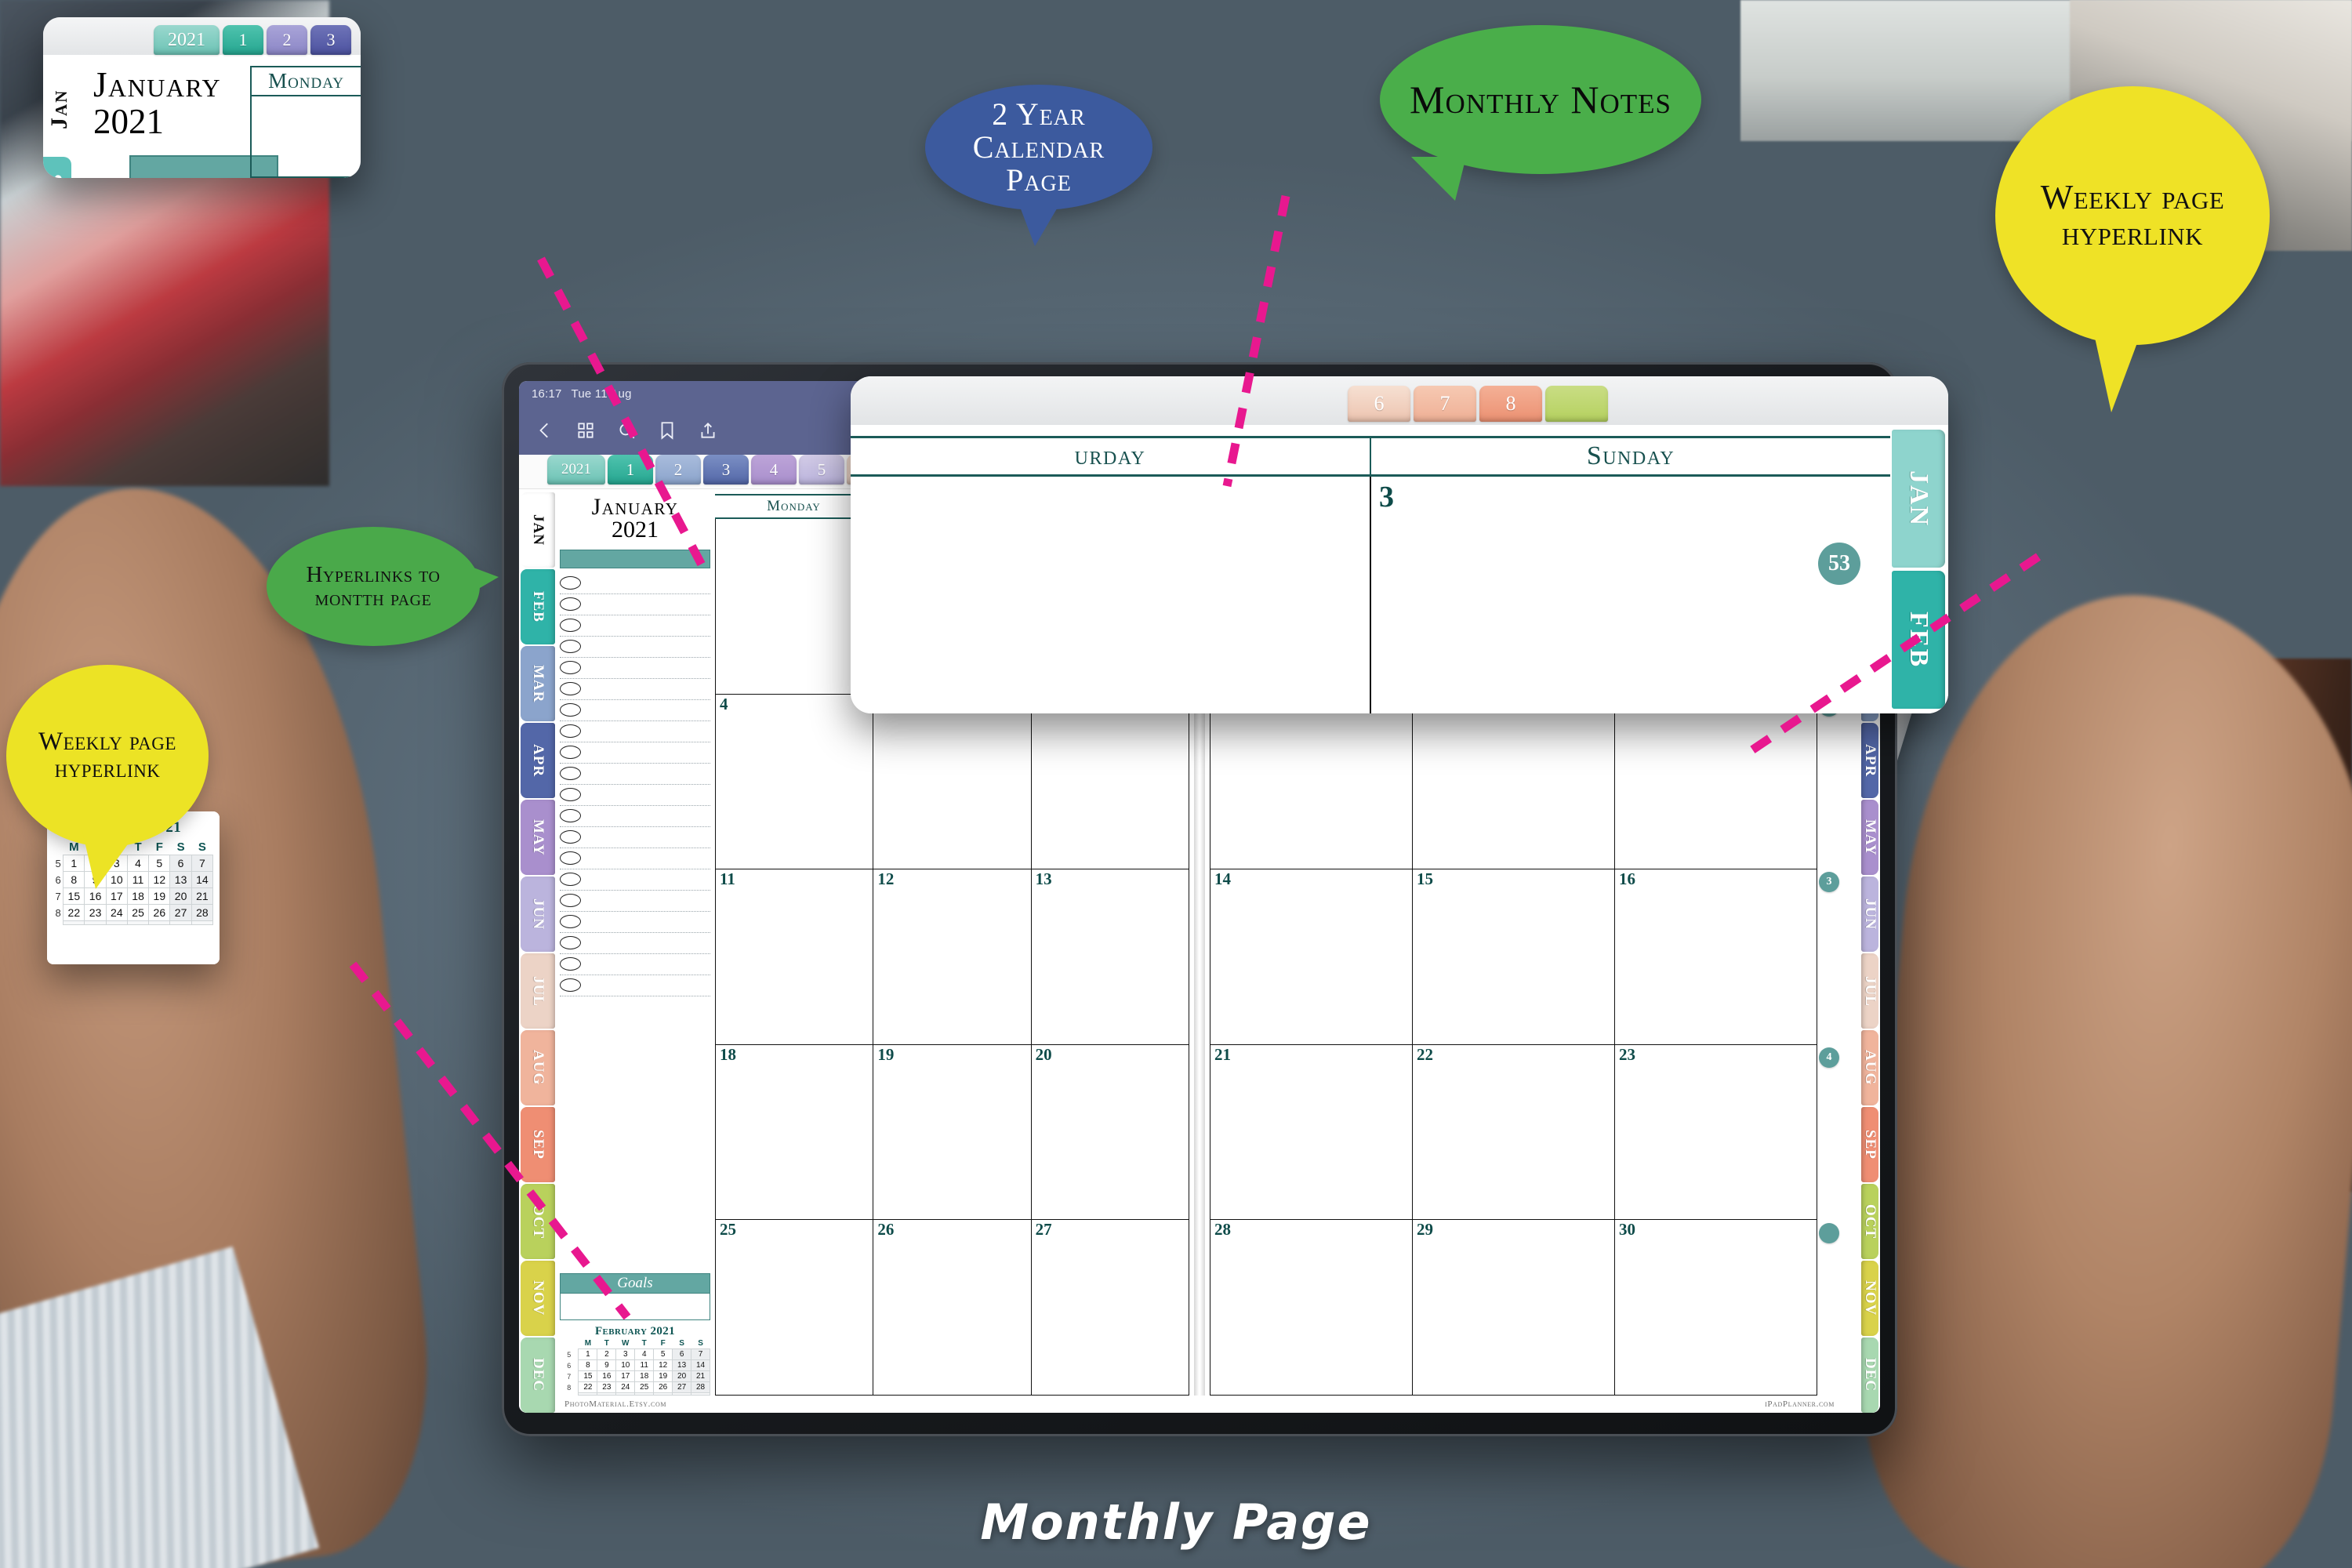  What do you see at coordinates (1869, 1067) in the screenshot?
I see `month-tab-right-aug: AUG` at bounding box center [1869, 1067].